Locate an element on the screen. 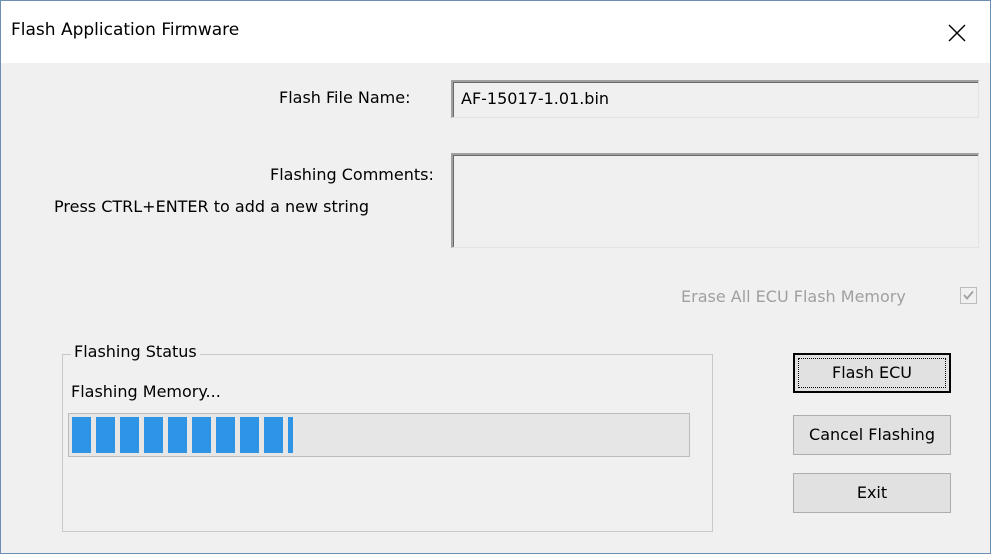 This screenshot has width=991, height=554. erase-memory-checkbox is located at coordinates (968, 295).